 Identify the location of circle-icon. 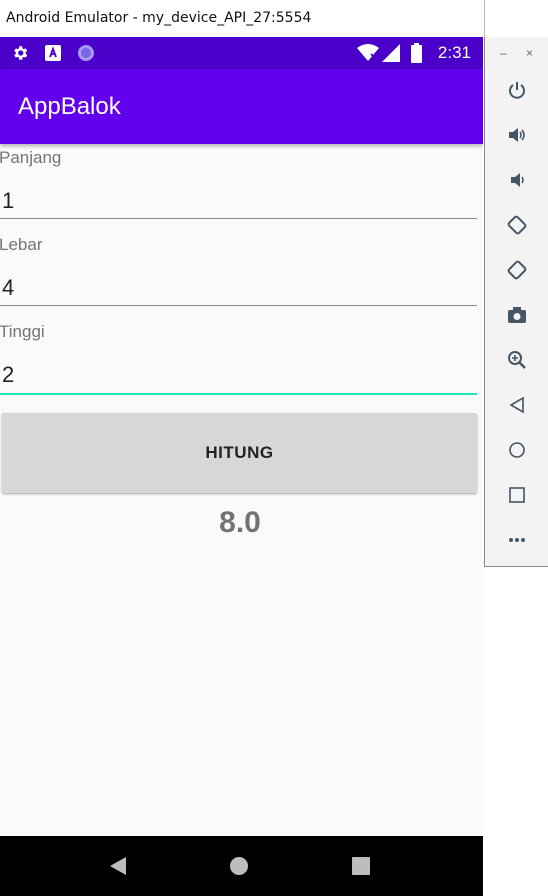
(86, 53).